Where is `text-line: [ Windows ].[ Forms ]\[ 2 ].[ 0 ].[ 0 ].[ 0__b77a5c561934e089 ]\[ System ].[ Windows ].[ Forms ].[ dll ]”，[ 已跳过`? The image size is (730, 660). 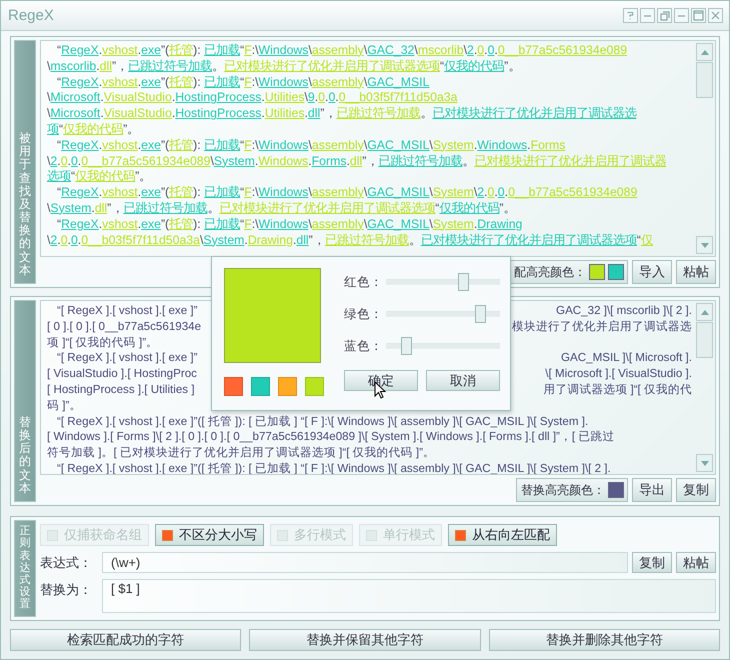
text-line: [ Windows ].[ Forms ]\[ 2 ].[ 0 ].[ 0 ].[ 0__b77a5c561934e089 ]\[ System ].[ Windows ].[ Forms ].[ dll ]”，[ 已跳过 is located at coordinates (330, 437).